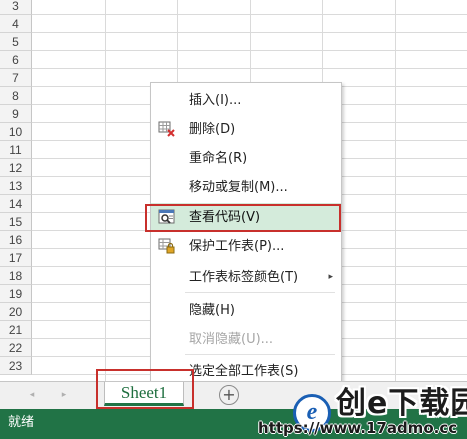 This screenshot has width=467, height=439. I want to click on row-header: 12, so click(16, 168).